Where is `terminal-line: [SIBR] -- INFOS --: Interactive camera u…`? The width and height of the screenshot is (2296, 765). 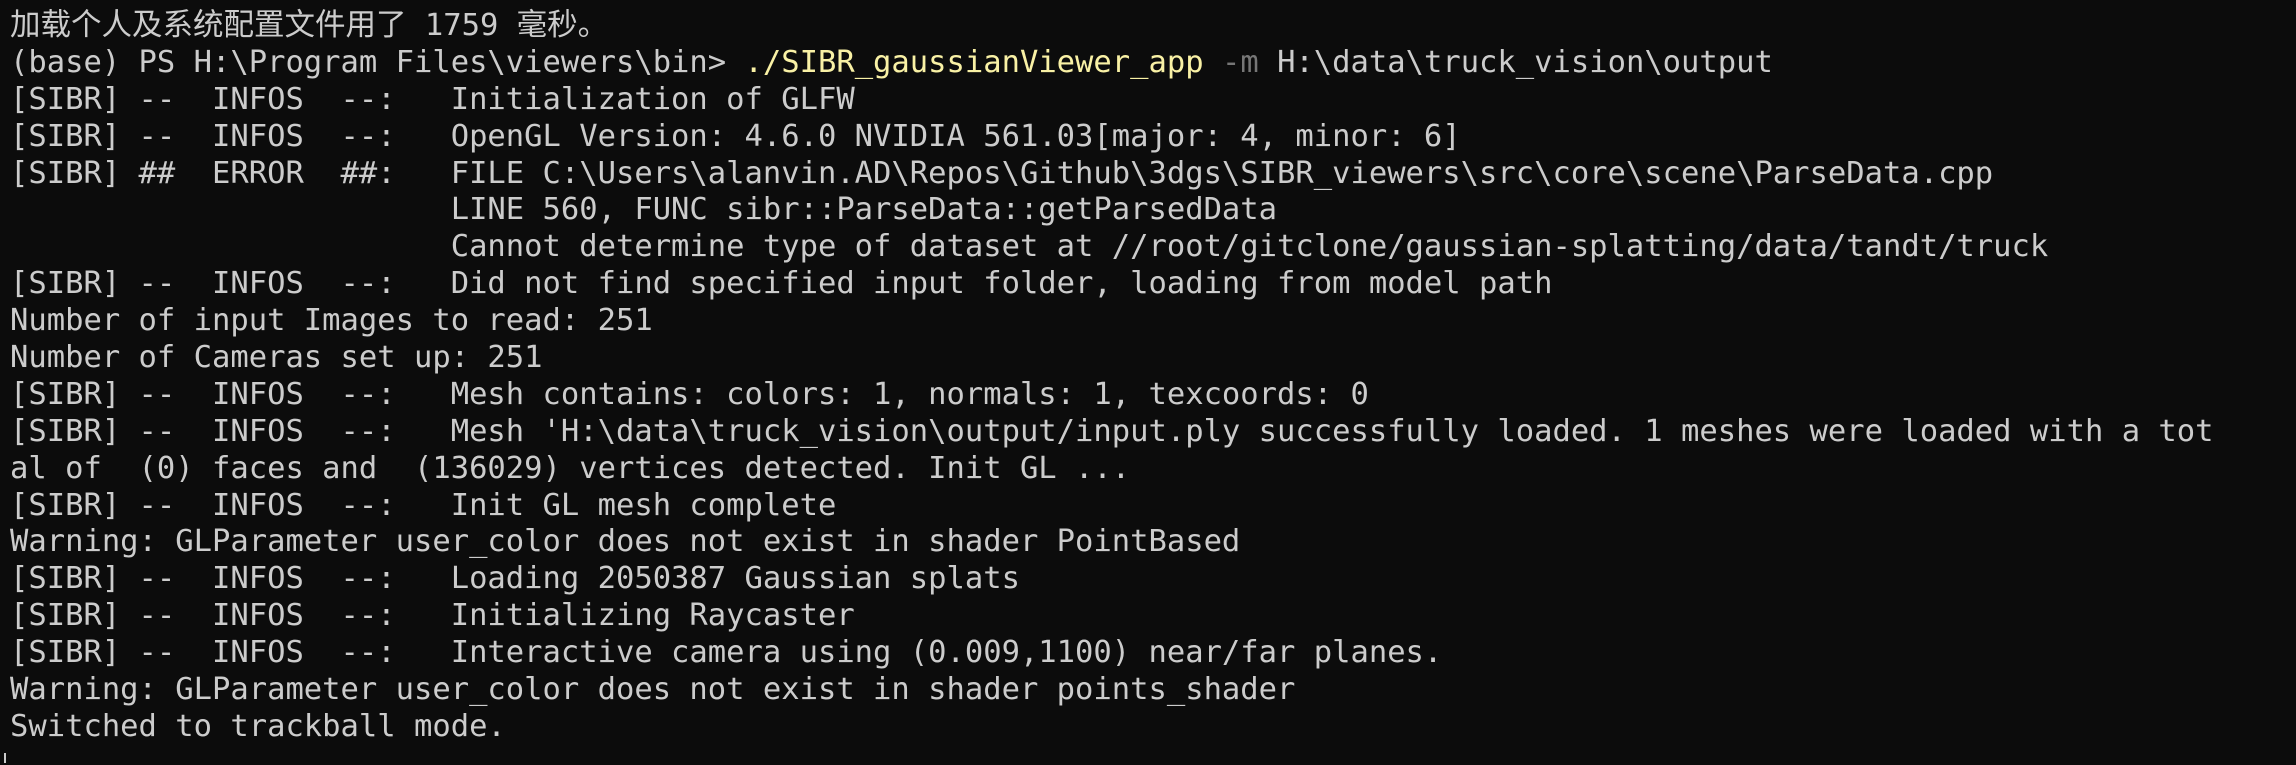 terminal-line: [SIBR] -- INFOS --: Interactive camera u… is located at coordinates (726, 653).